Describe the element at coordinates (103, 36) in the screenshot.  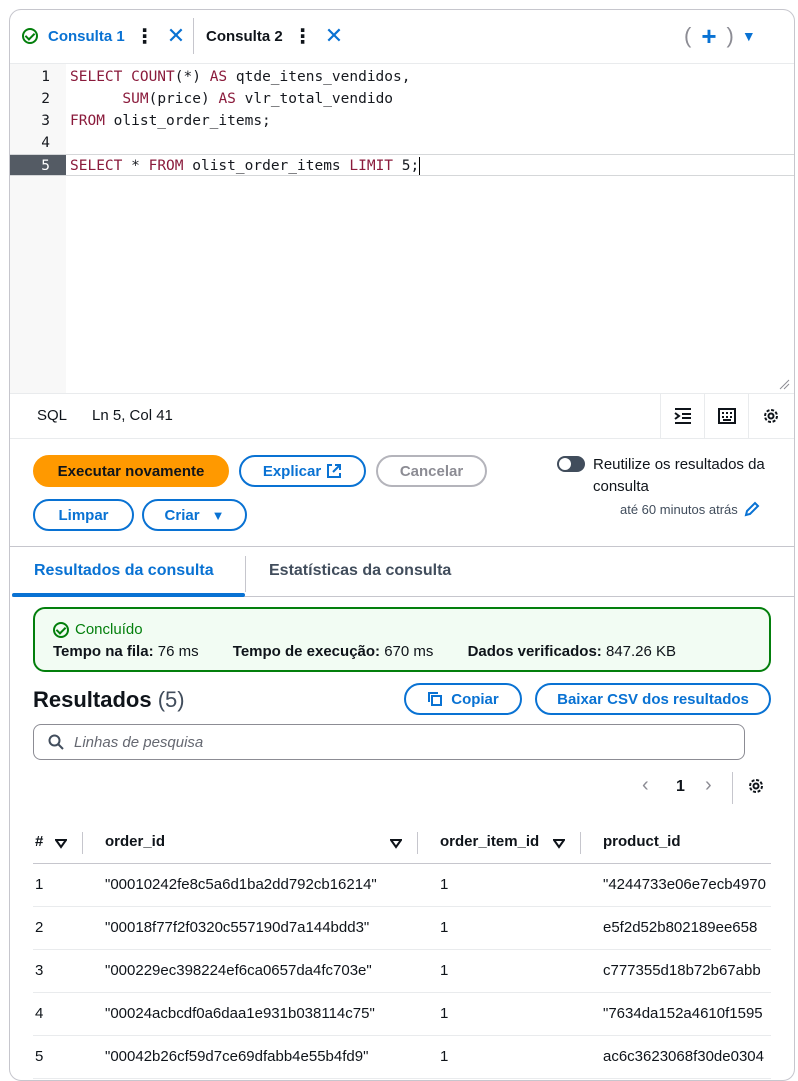
I see `tab-consulta-1: Consulta 1 ⋮ ✕` at that location.